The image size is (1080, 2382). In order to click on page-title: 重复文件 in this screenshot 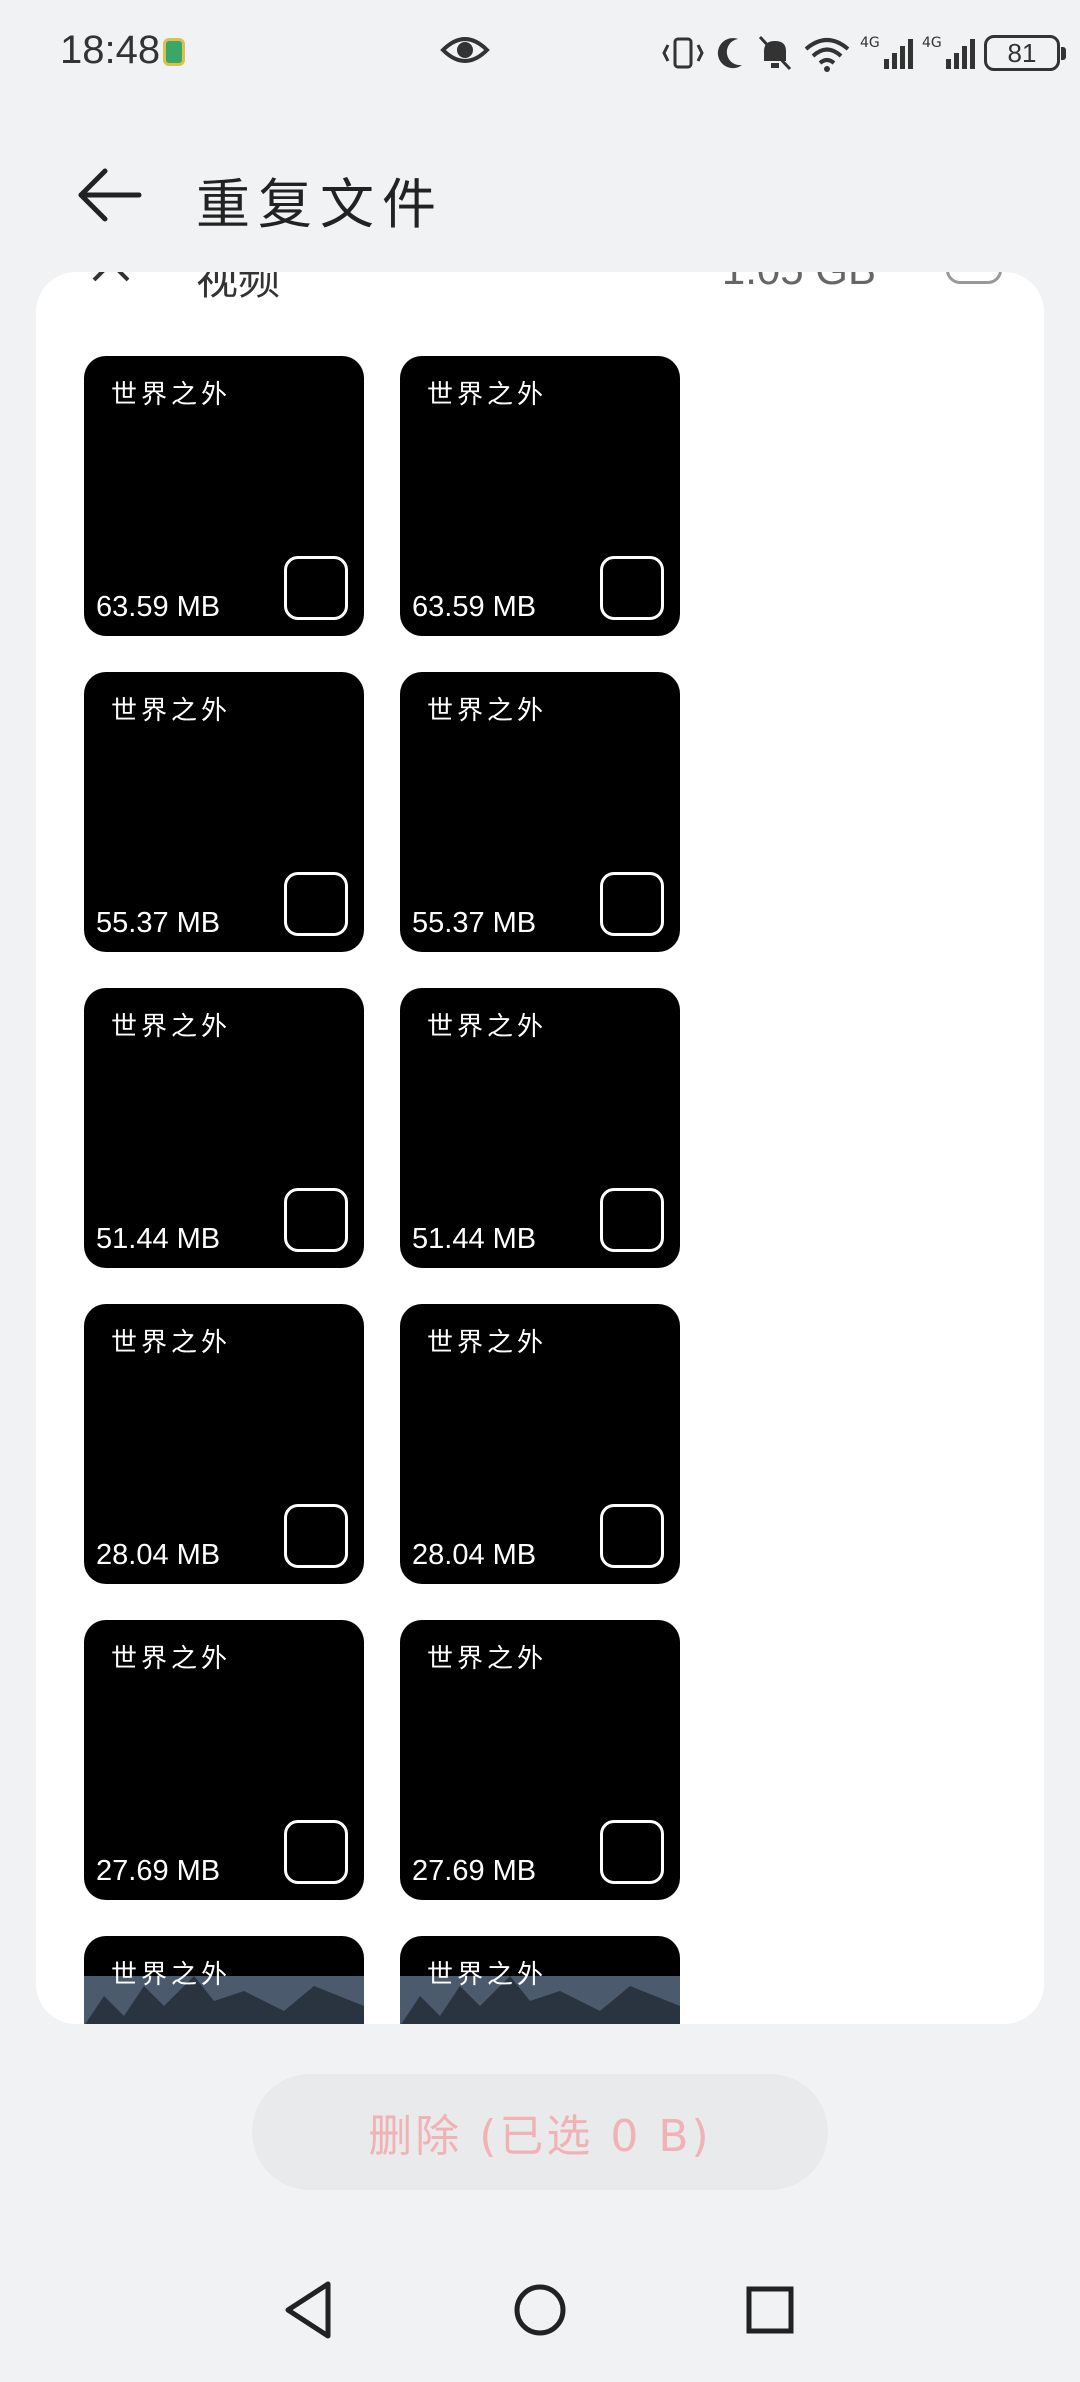, I will do `click(320, 204)`.